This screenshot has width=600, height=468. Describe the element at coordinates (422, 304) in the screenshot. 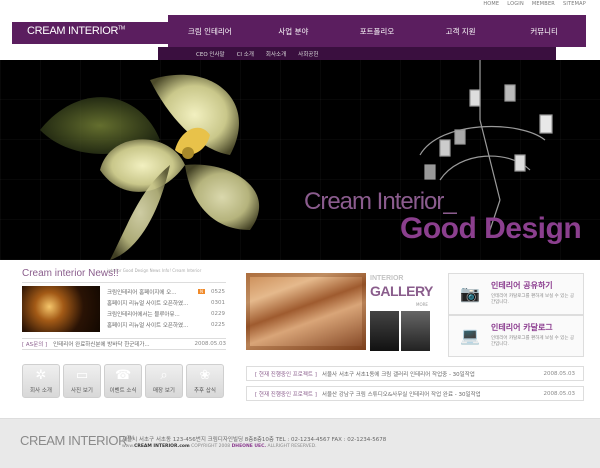

I see `gallery-more-link: MORE` at that location.